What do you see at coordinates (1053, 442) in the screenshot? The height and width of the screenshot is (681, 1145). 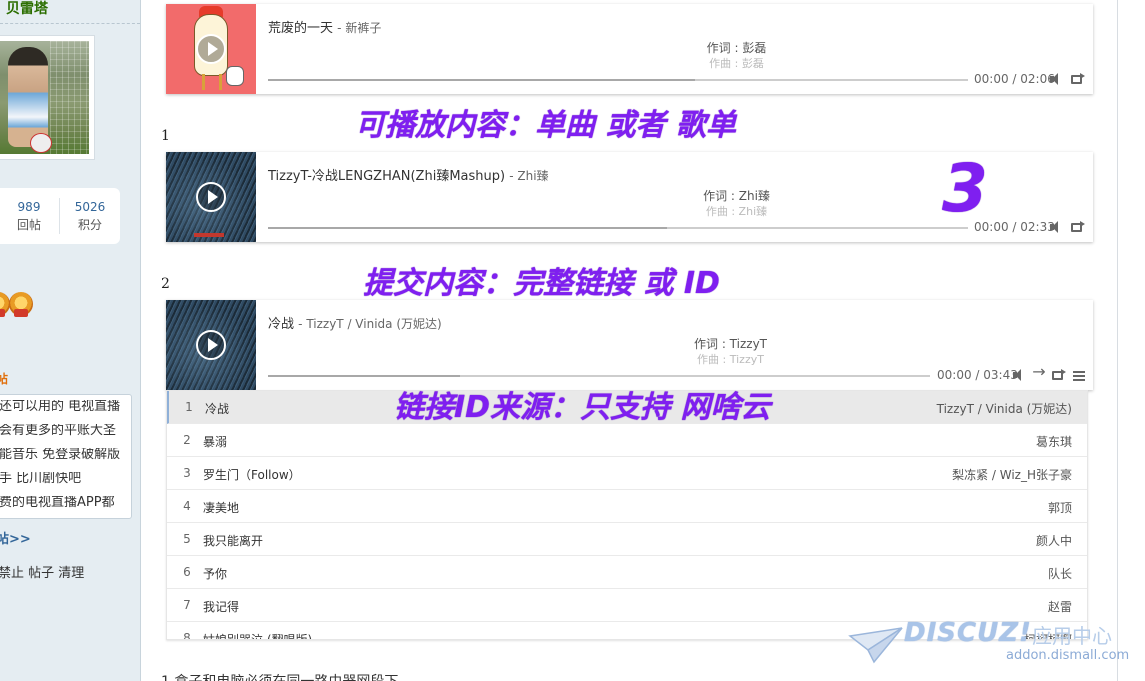 I see `playlist-artist: 葛东琪` at bounding box center [1053, 442].